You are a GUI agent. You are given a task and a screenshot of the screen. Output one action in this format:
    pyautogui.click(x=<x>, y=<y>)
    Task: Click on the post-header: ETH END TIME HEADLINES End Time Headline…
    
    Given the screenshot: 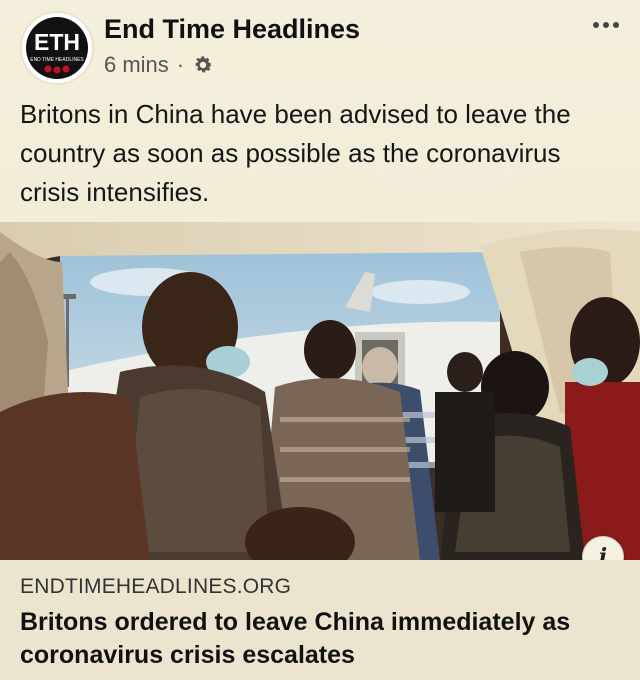 What is the action you would take?
    pyautogui.click(x=320, y=46)
    